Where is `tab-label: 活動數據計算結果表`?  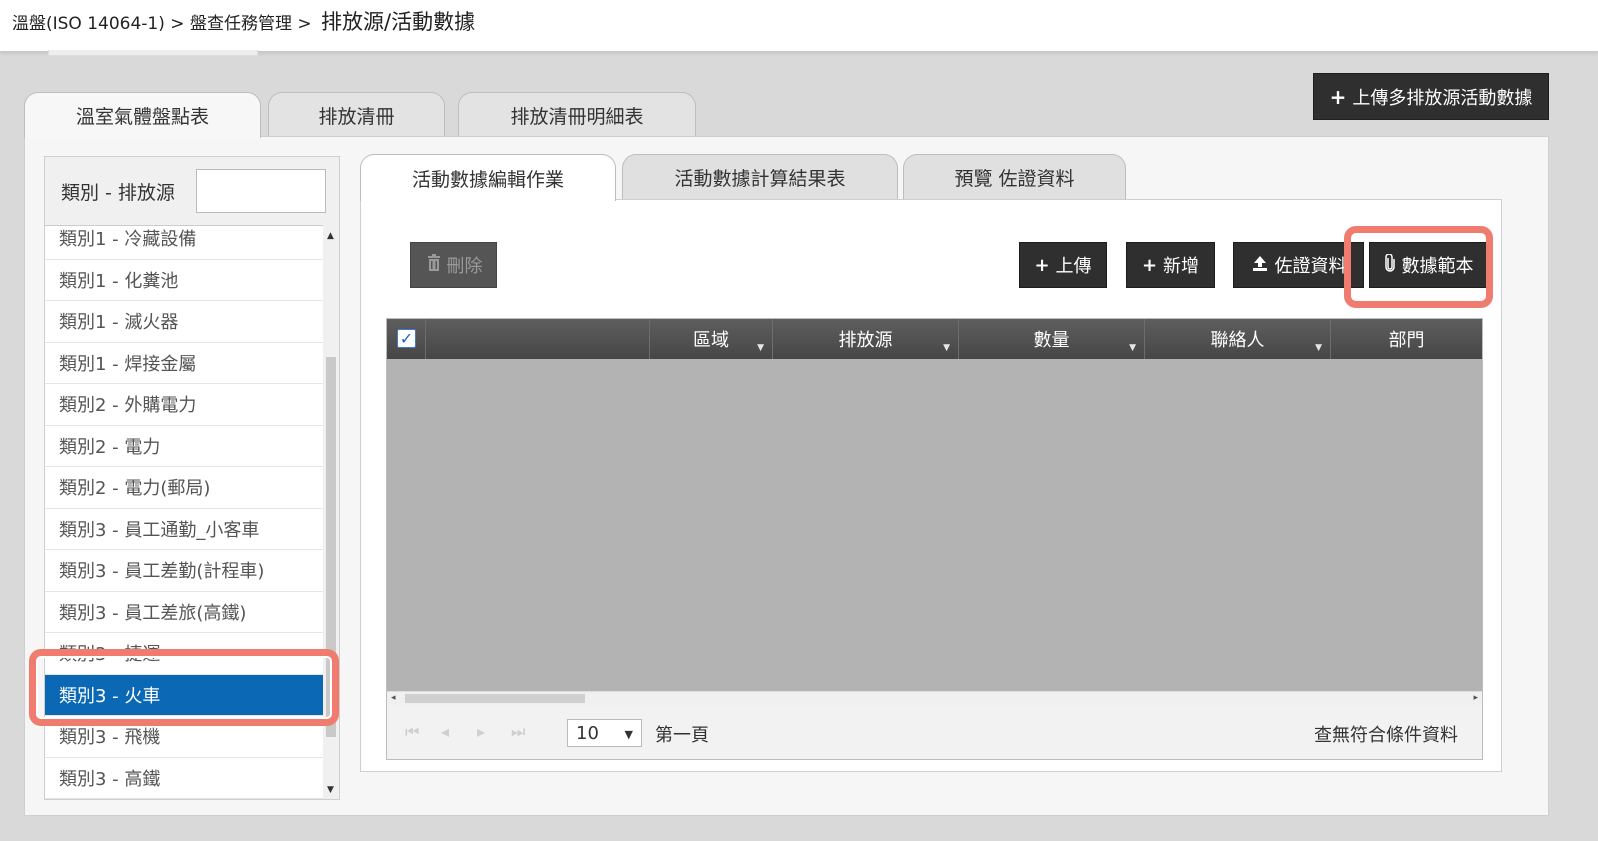 tab-label: 活動數據計算結果表 is located at coordinates (760, 179).